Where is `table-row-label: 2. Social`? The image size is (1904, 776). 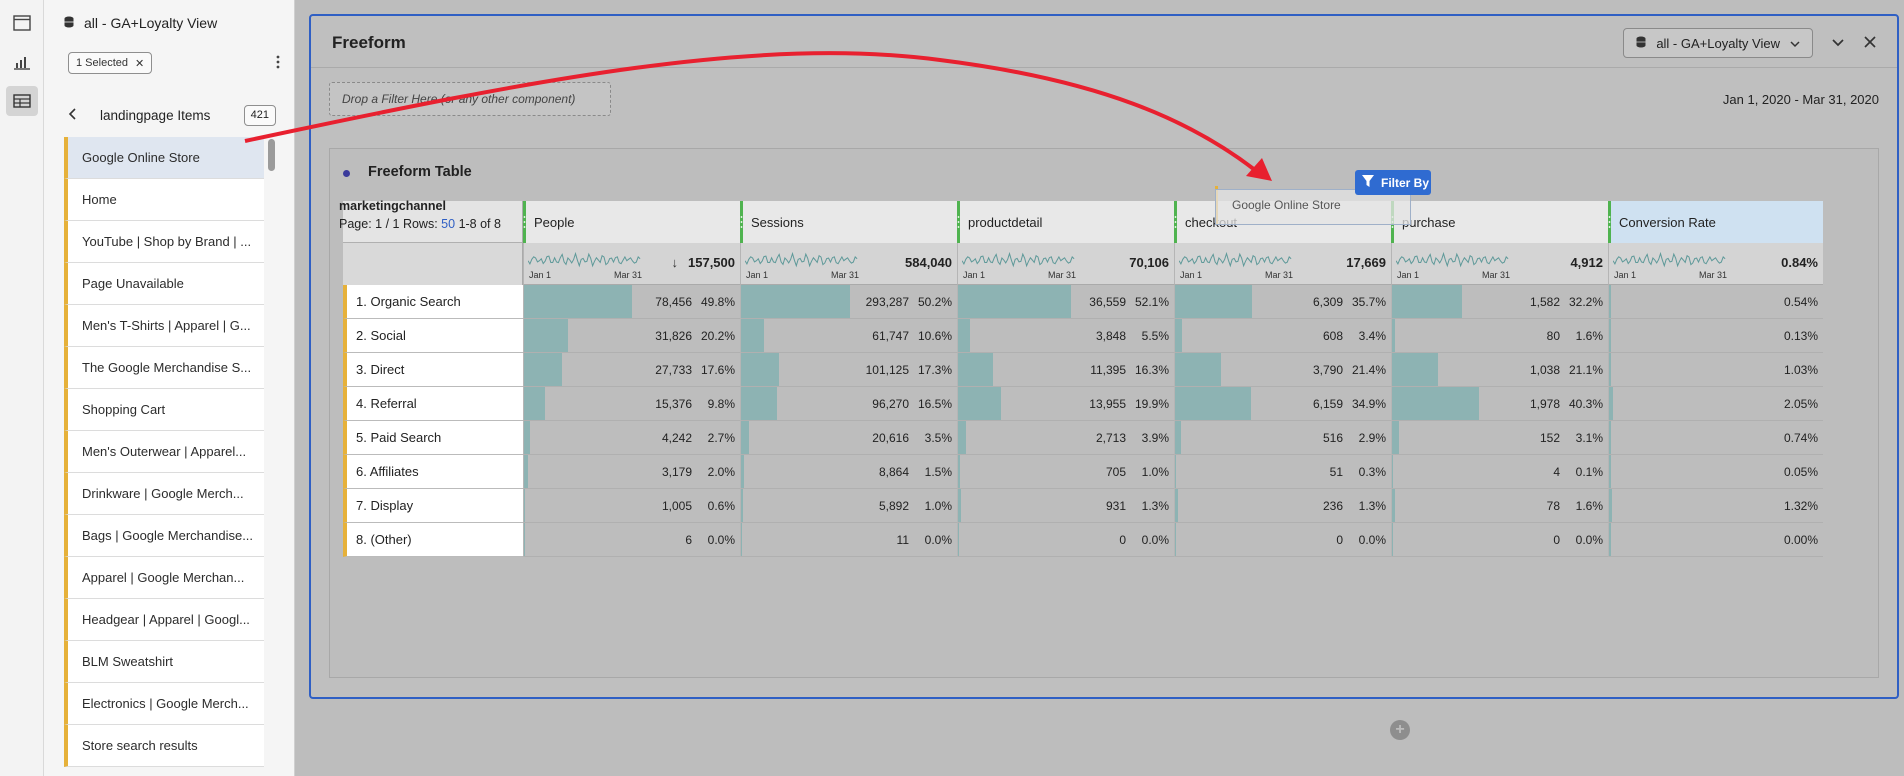 table-row-label: 2. Social is located at coordinates (433, 336).